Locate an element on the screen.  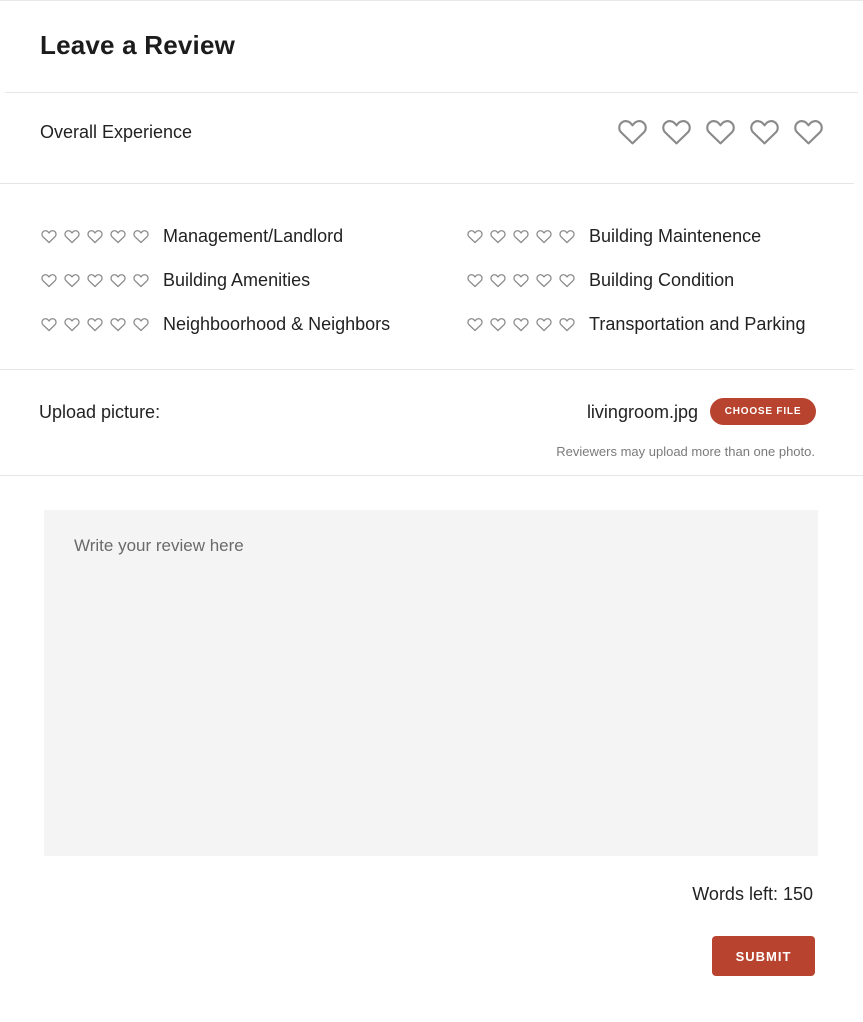
category-neighboorhood-neighbors: Neighboorhood & Neighbors is located at coordinates (215, 324).